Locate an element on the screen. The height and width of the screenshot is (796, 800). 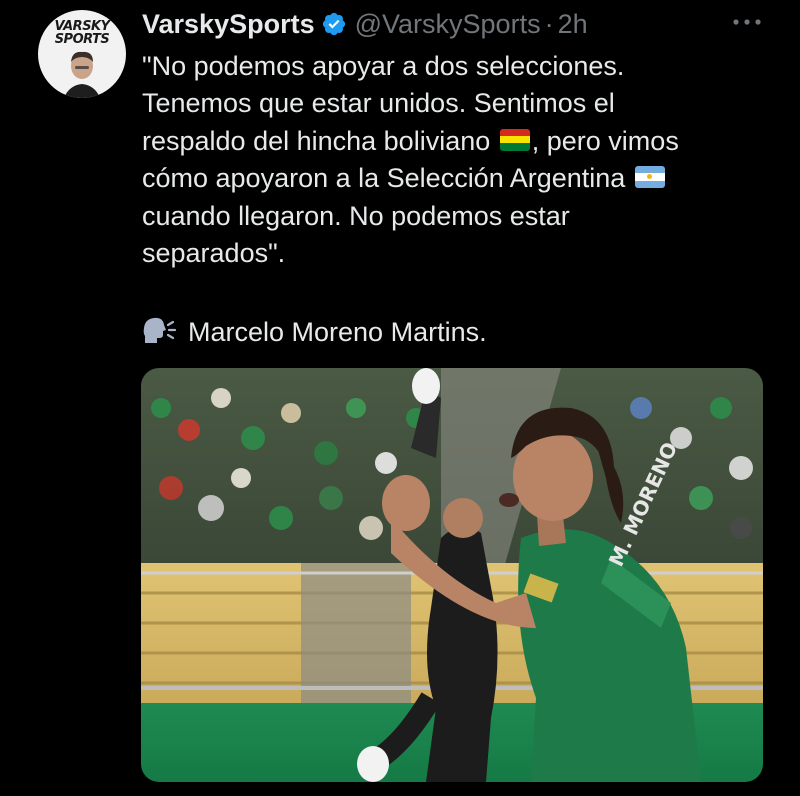
timestamp: 2h is located at coordinates (573, 24).